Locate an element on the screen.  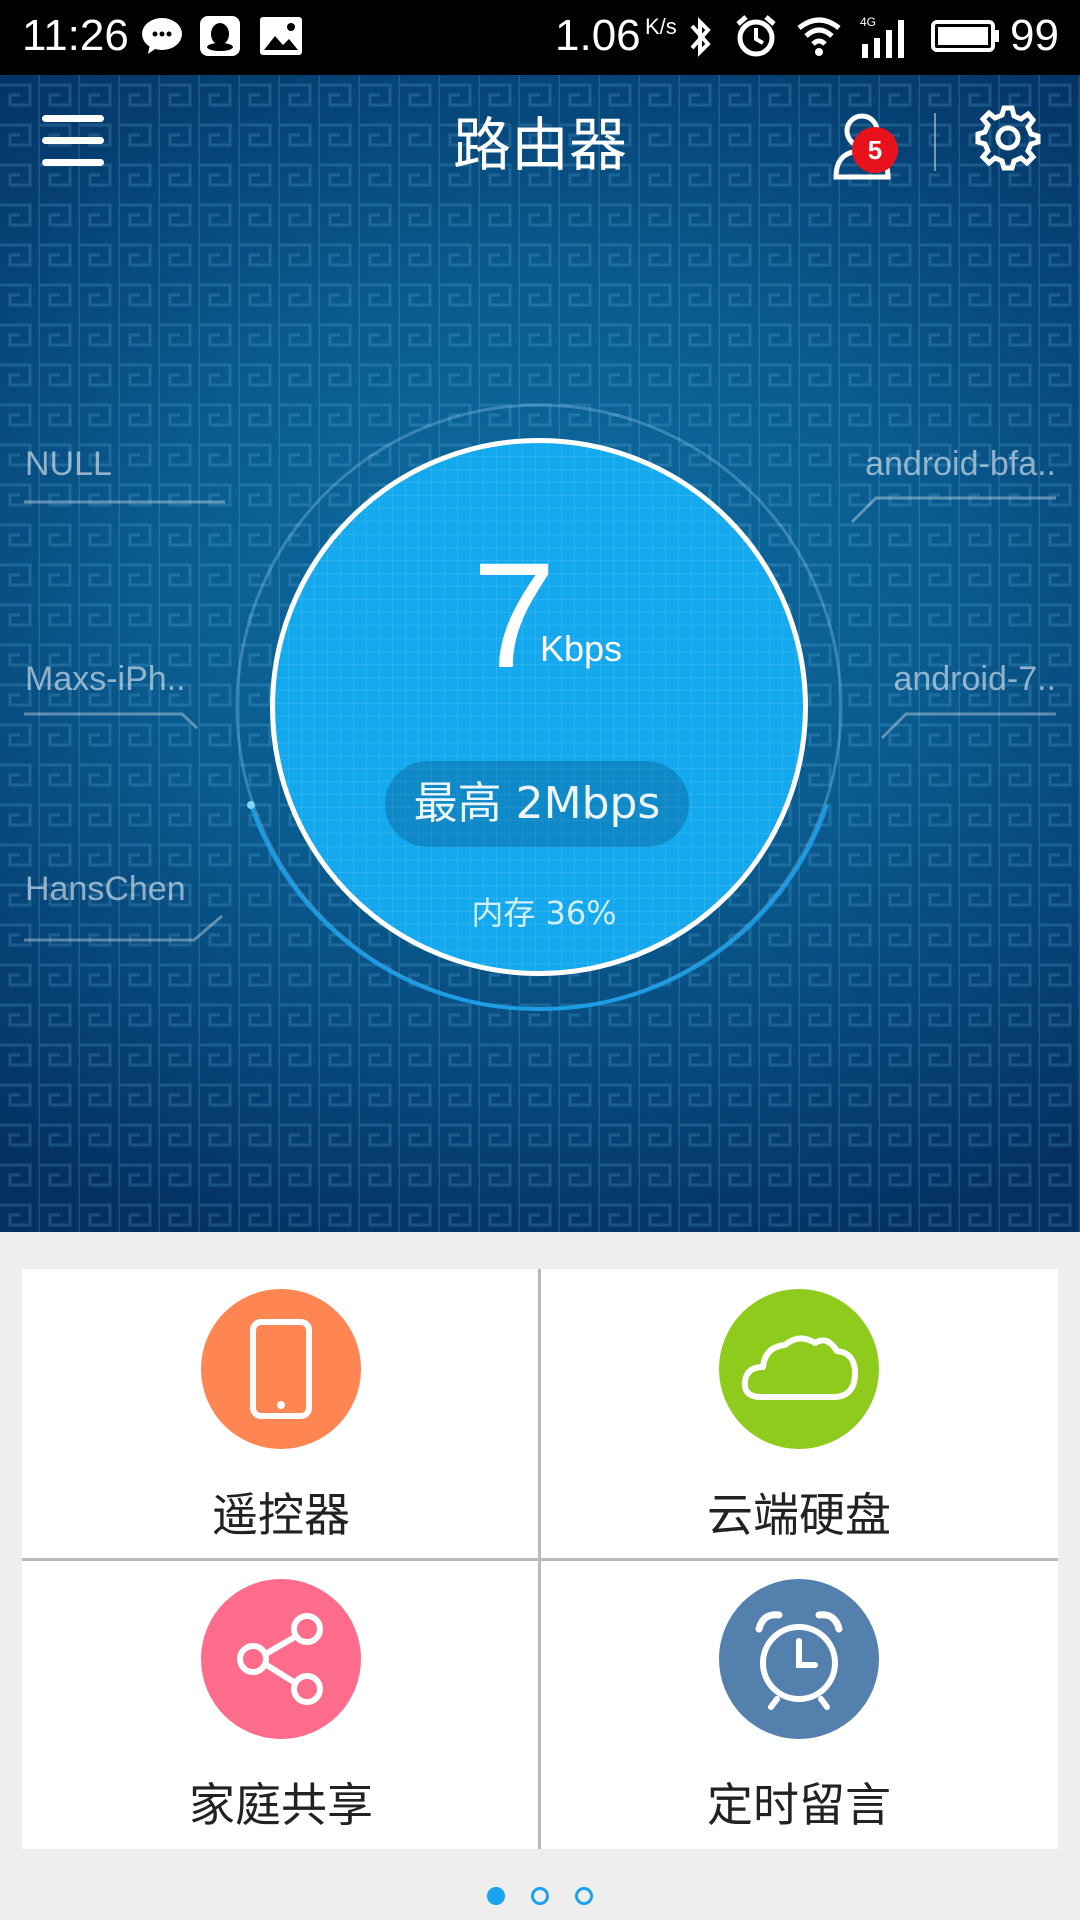
device-name: Maxs-iPh.. is located at coordinates (105, 679).